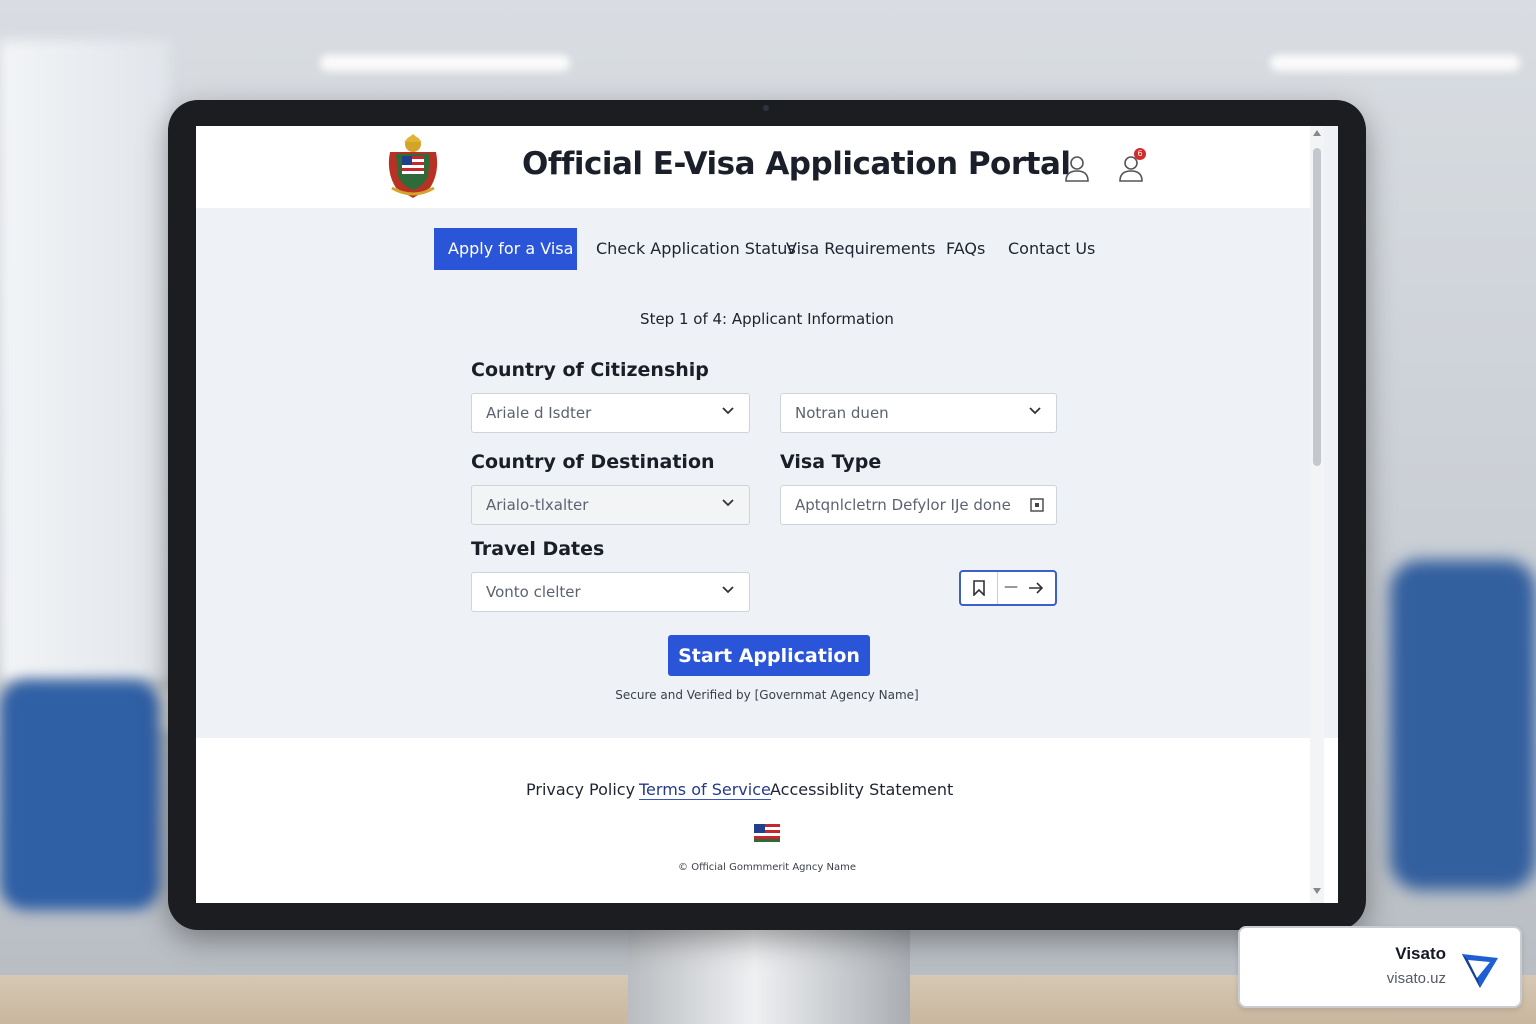 Image resolution: width=1536 pixels, height=1024 pixels. I want to click on date-range-control: —, so click(1008, 588).